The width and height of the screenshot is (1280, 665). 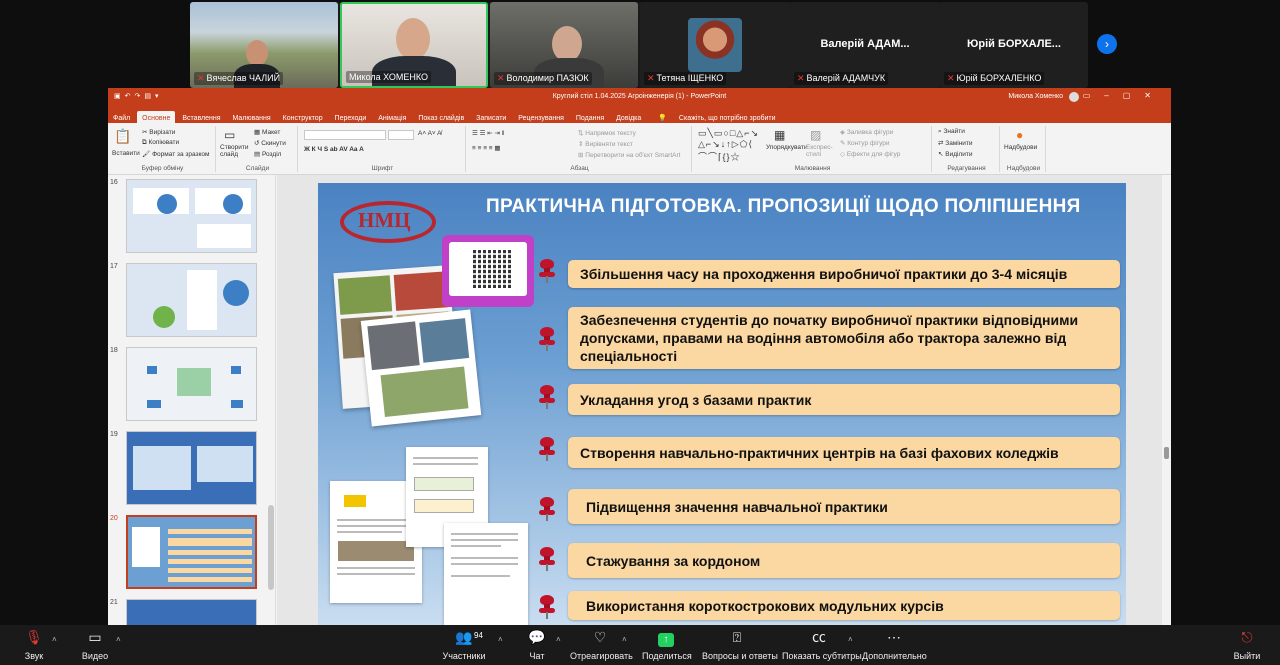 I want to click on chat-button: 💬 Чат, so click(x=537, y=645).